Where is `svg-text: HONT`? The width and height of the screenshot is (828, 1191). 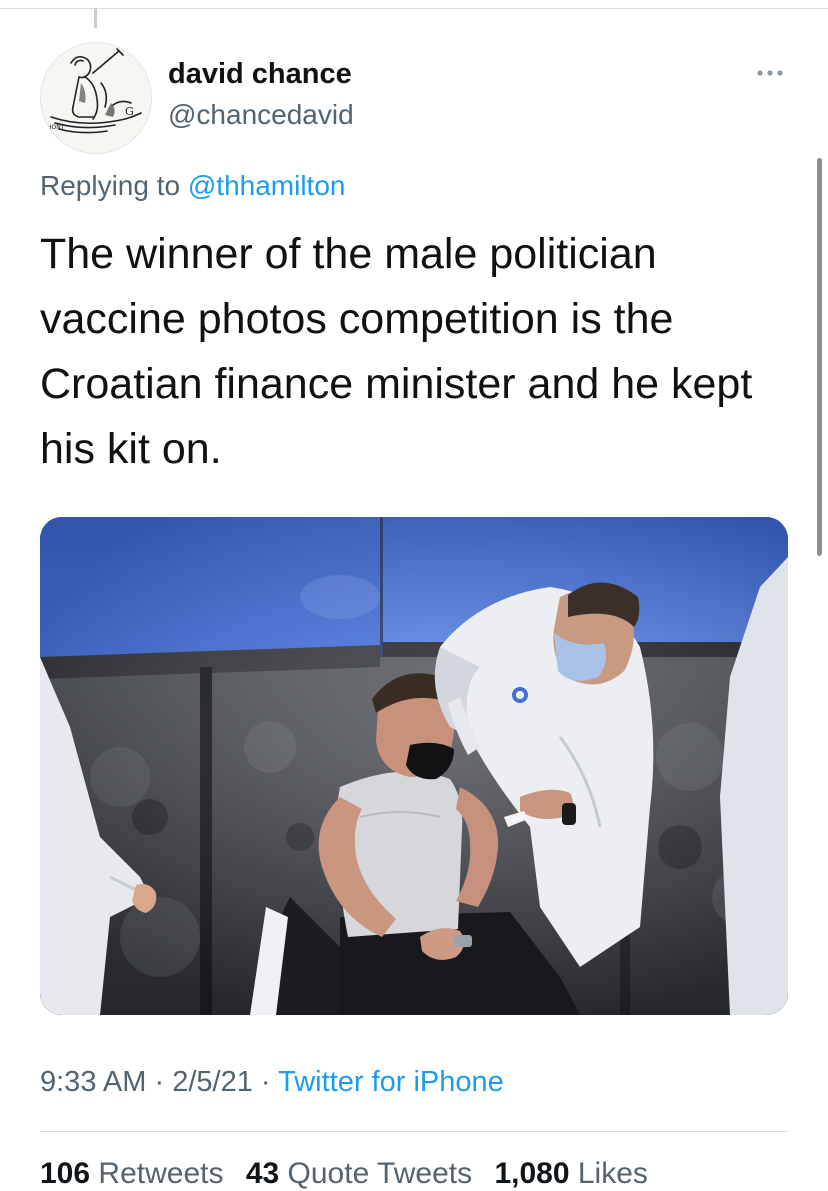 svg-text: HONT is located at coordinates (56, 127).